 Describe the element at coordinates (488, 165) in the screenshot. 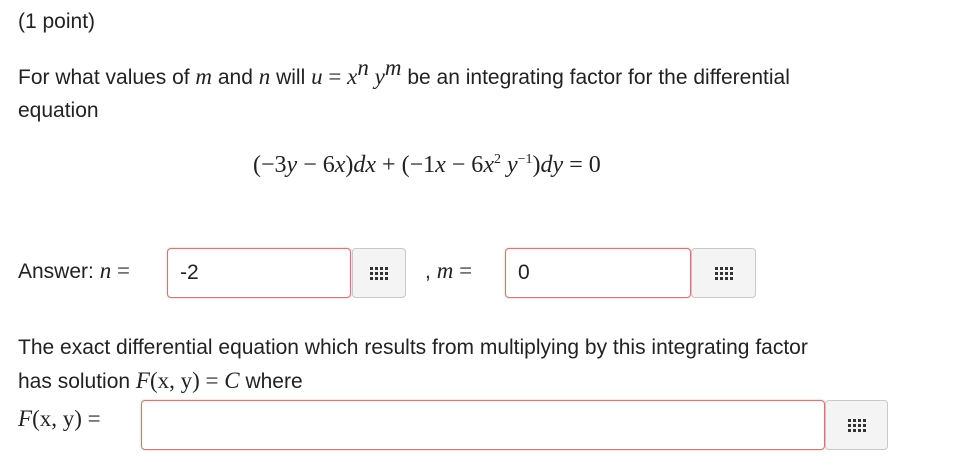

I see `eq-x3: x` at that location.